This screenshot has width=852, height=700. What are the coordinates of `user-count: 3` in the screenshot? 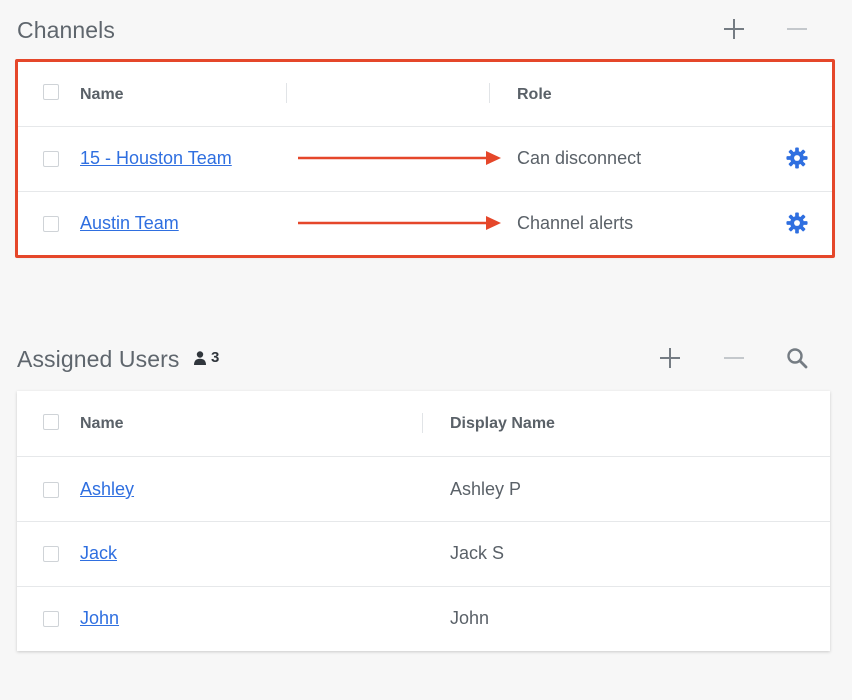 It's located at (215, 357).